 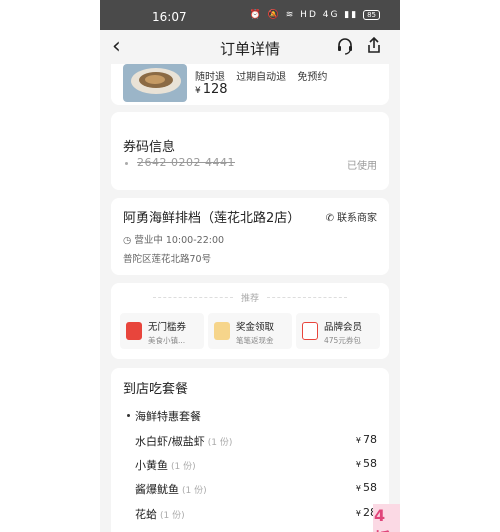 What do you see at coordinates (186, 162) in the screenshot?
I see `coupon-code: 2642 0202 4441` at bounding box center [186, 162].